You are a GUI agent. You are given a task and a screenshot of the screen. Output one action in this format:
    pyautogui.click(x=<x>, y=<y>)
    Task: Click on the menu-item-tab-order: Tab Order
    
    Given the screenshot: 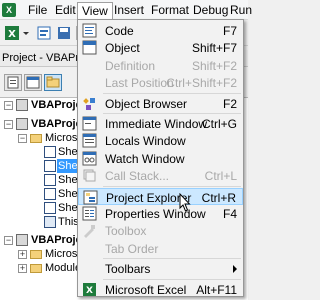 What is the action you would take?
    pyautogui.click(x=160, y=248)
    